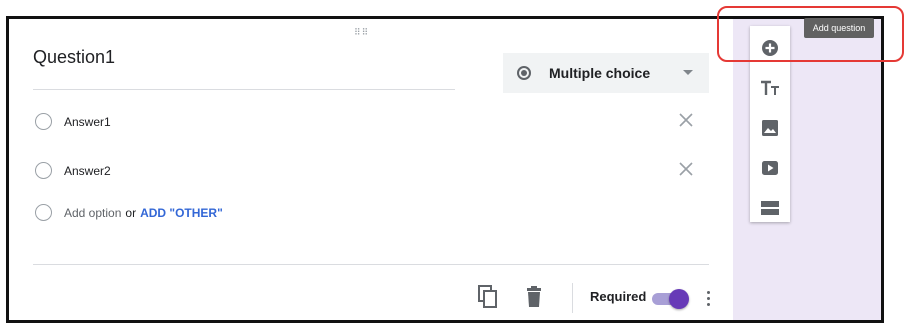  Describe the element at coordinates (618, 296) in the screenshot. I see `required-label: Required` at that location.